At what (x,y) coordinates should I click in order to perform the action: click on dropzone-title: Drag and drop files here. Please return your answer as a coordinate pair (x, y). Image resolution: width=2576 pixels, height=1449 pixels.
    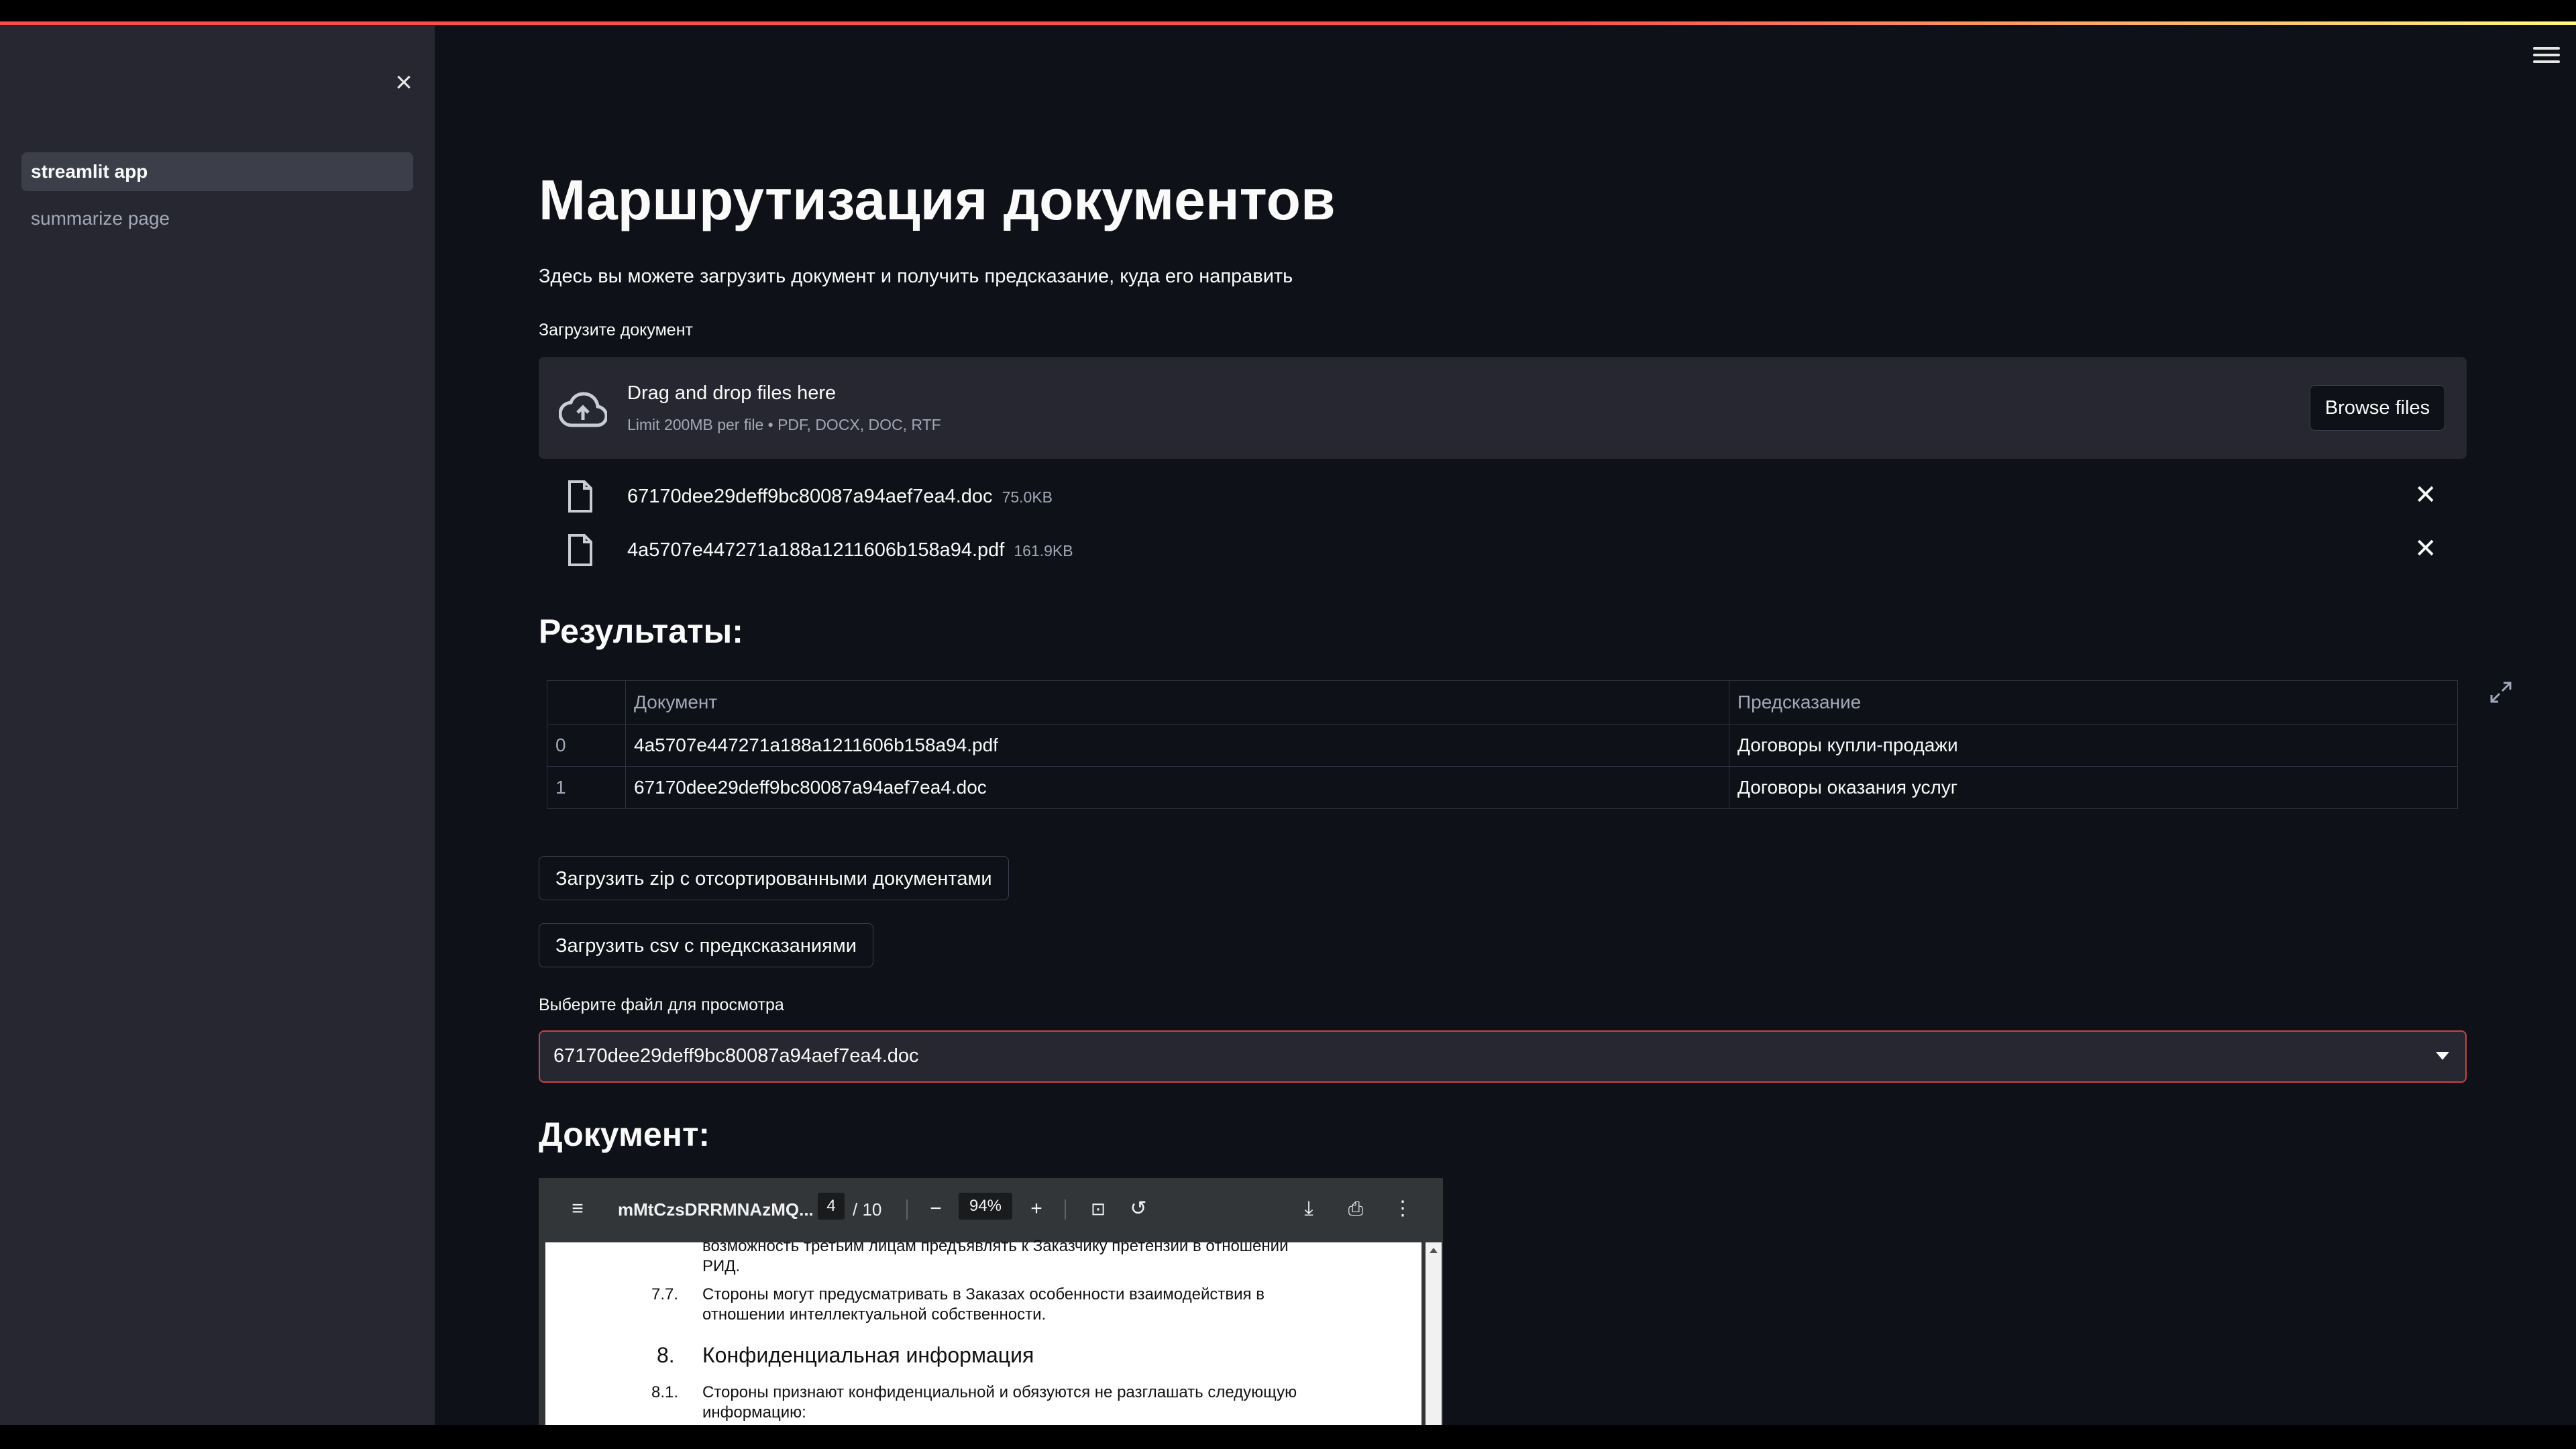
    Looking at the image, I should click on (732, 393).